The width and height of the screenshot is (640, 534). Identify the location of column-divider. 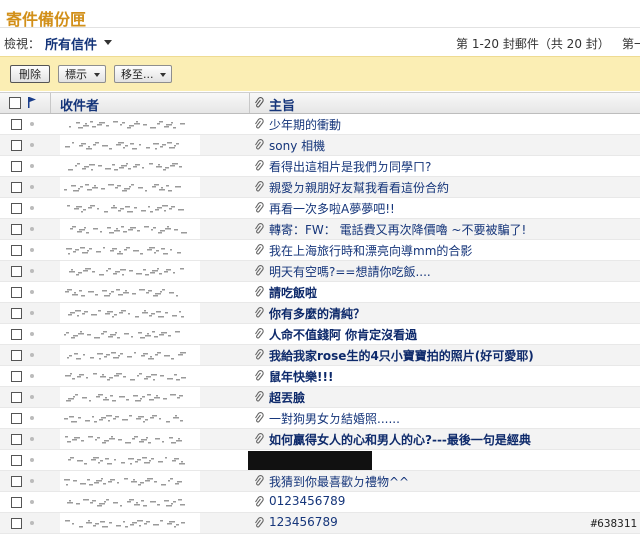
(50, 103).